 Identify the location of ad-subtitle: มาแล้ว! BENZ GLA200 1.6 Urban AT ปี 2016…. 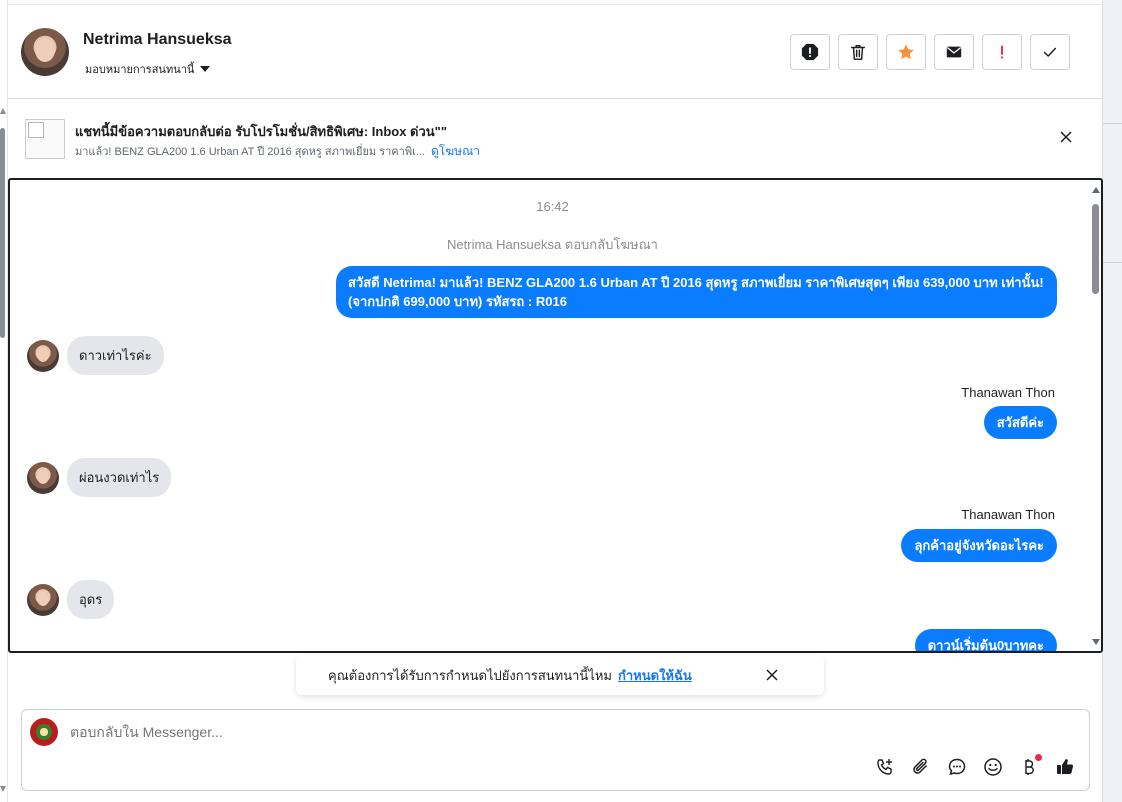
(250, 152).